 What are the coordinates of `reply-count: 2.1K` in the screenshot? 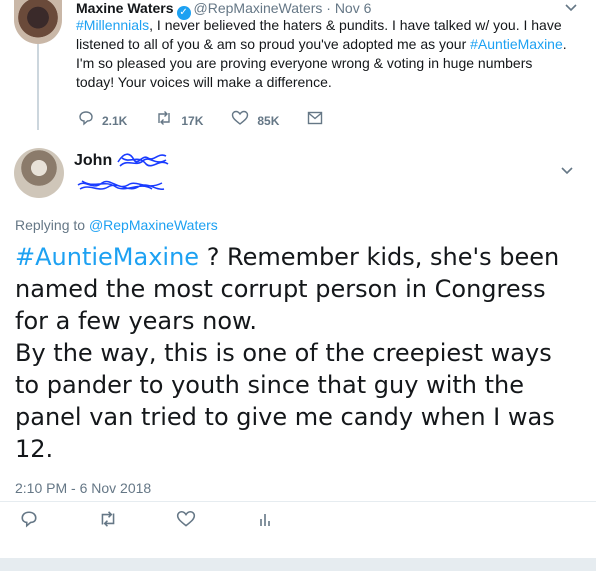 It's located at (115, 120).